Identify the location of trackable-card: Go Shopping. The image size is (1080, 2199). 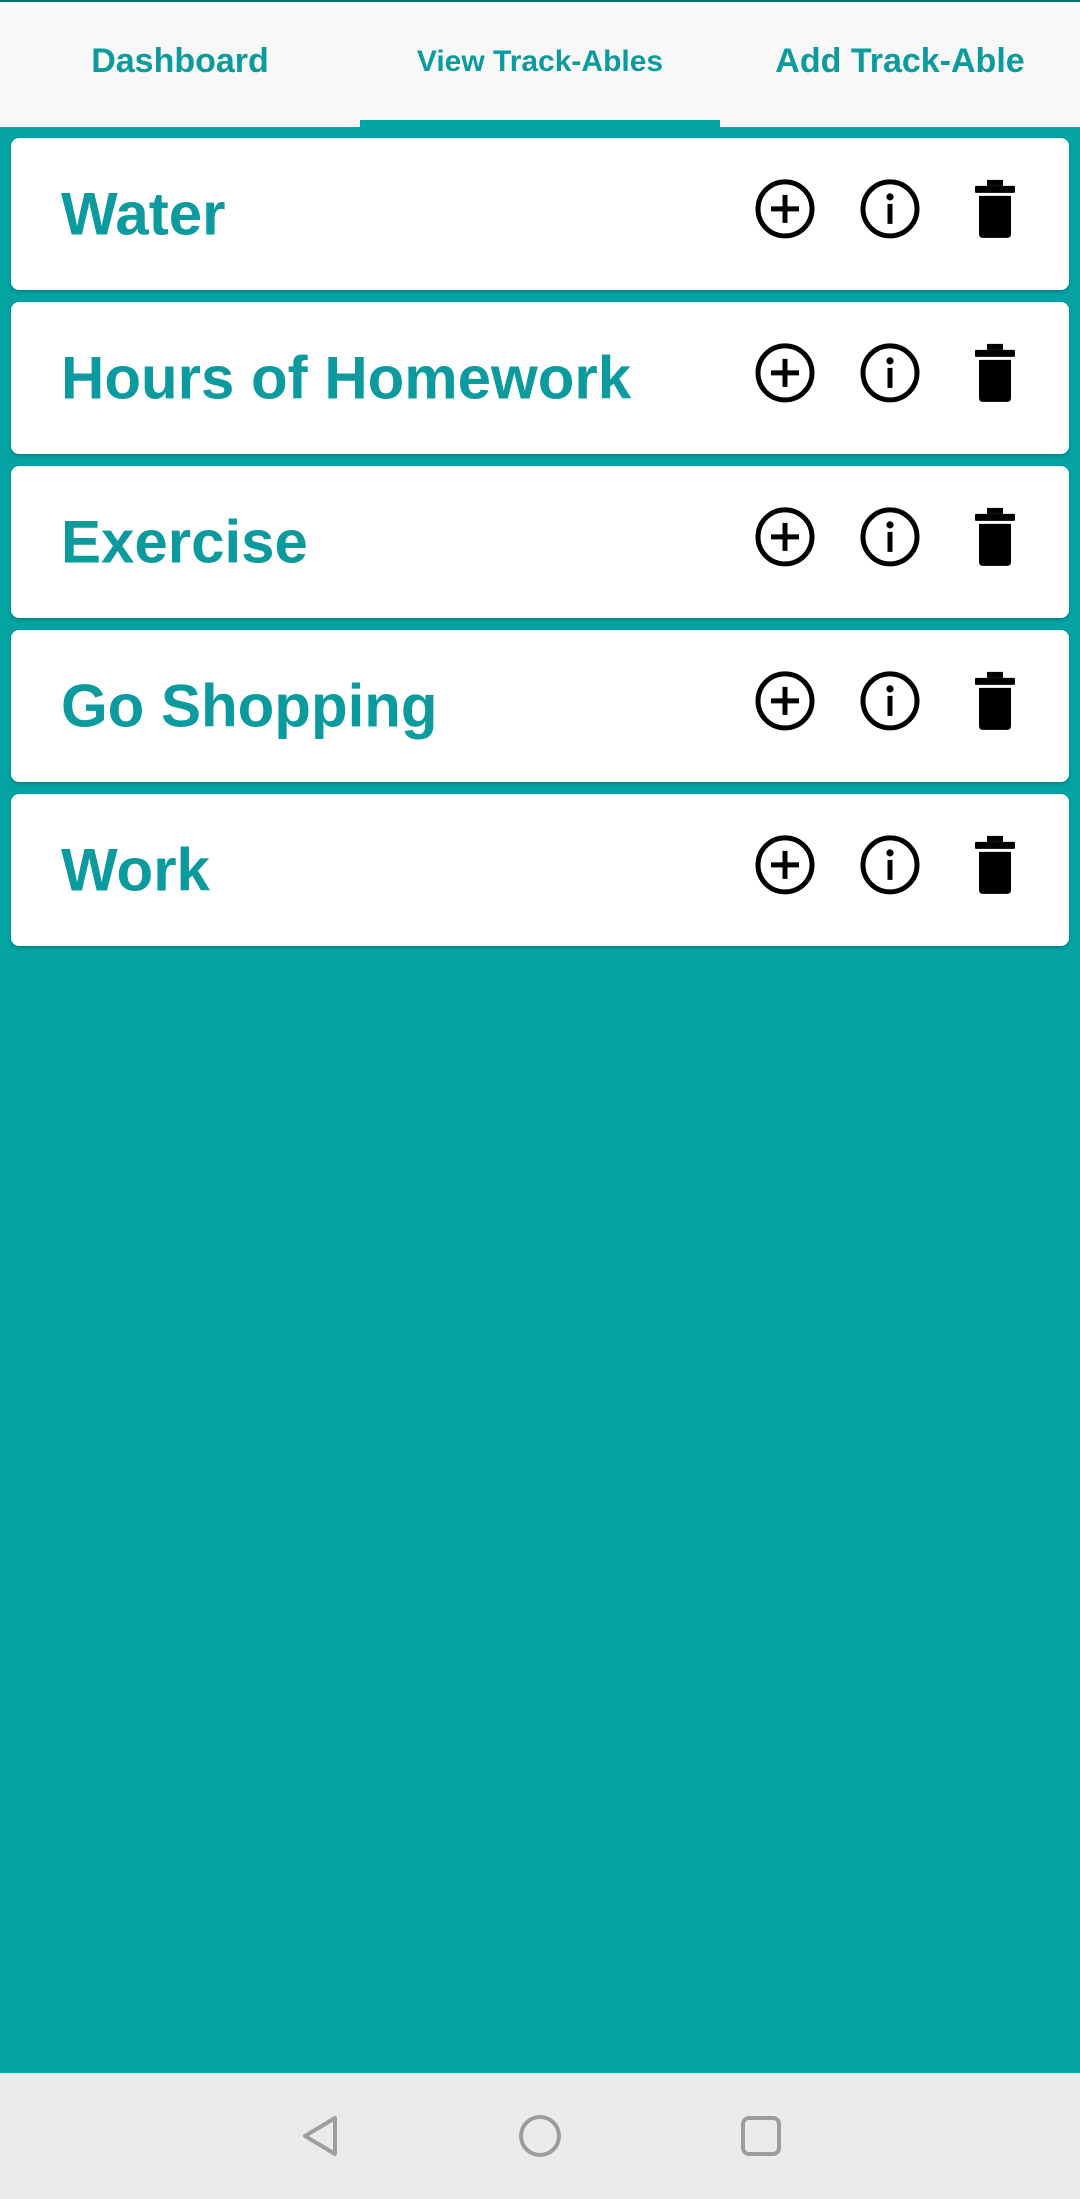
(540, 706).